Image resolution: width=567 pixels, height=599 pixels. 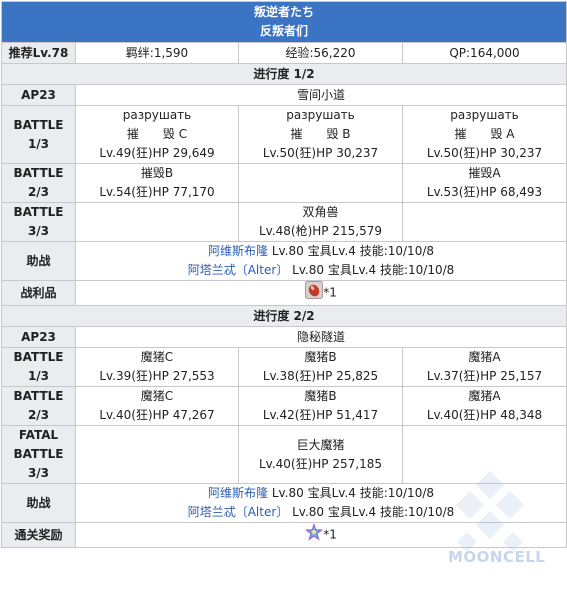 I want to click on title-row: 叛逆者たち 反叛者们, so click(x=283, y=22).